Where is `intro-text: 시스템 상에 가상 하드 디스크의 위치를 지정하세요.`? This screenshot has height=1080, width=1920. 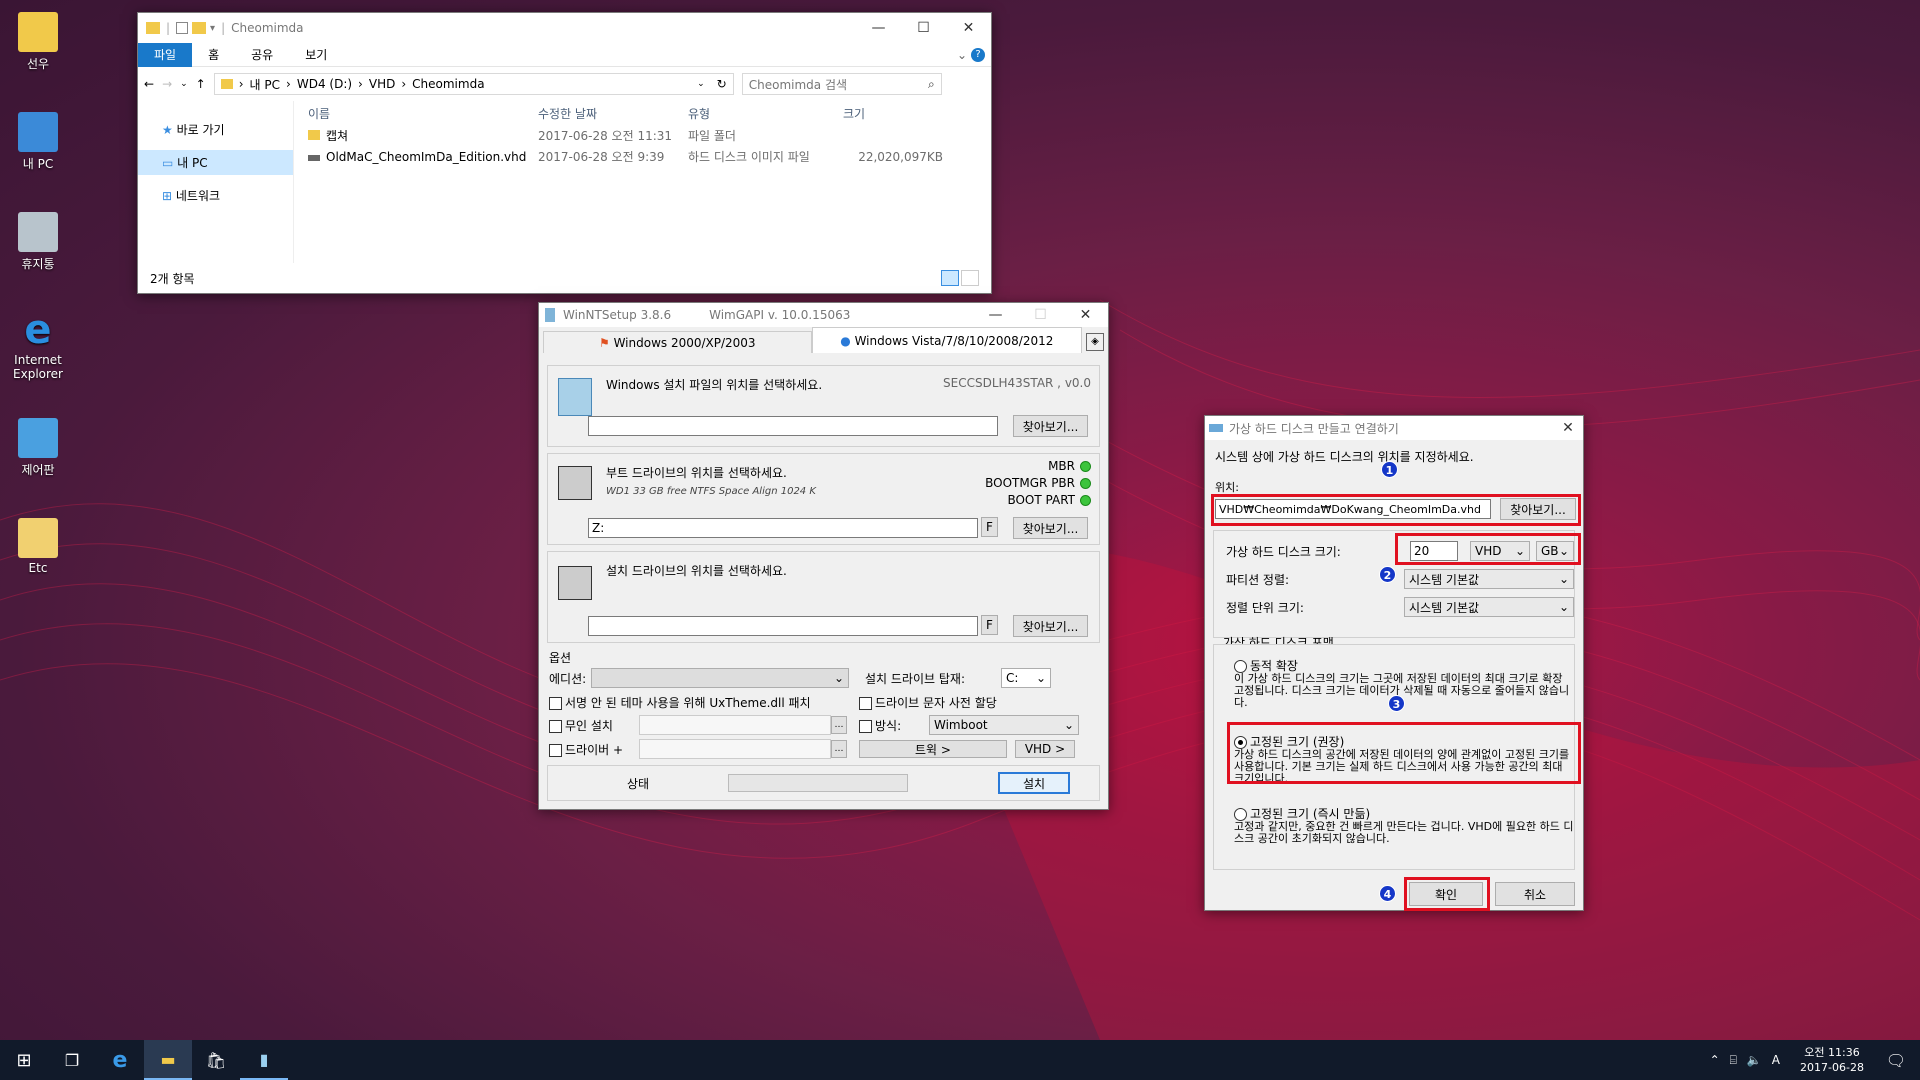 intro-text: 시스템 상에 가상 하드 디스크의 위치를 지정하세요. is located at coordinates (1344, 457).